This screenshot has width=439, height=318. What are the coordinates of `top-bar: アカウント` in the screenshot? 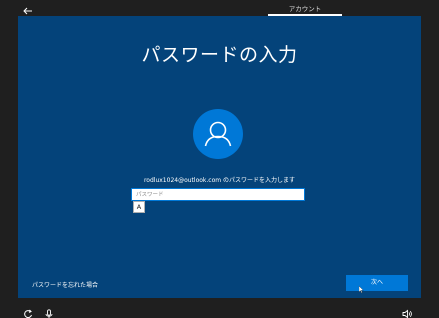 It's located at (219, 8).